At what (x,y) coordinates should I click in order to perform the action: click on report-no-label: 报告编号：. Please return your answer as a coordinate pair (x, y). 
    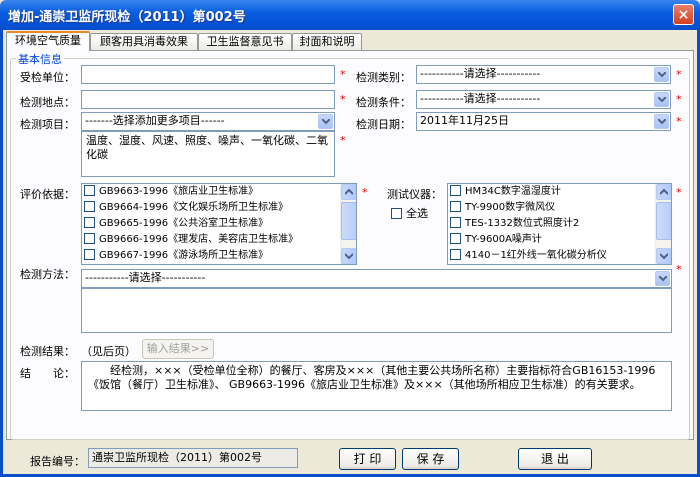
    Looking at the image, I should click on (57, 461).